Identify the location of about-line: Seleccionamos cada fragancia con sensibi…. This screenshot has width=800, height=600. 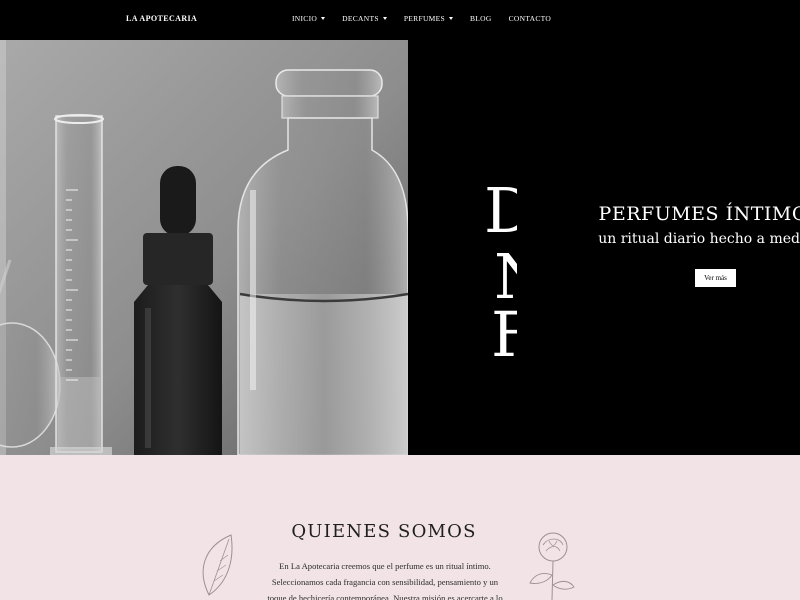
(385, 582).